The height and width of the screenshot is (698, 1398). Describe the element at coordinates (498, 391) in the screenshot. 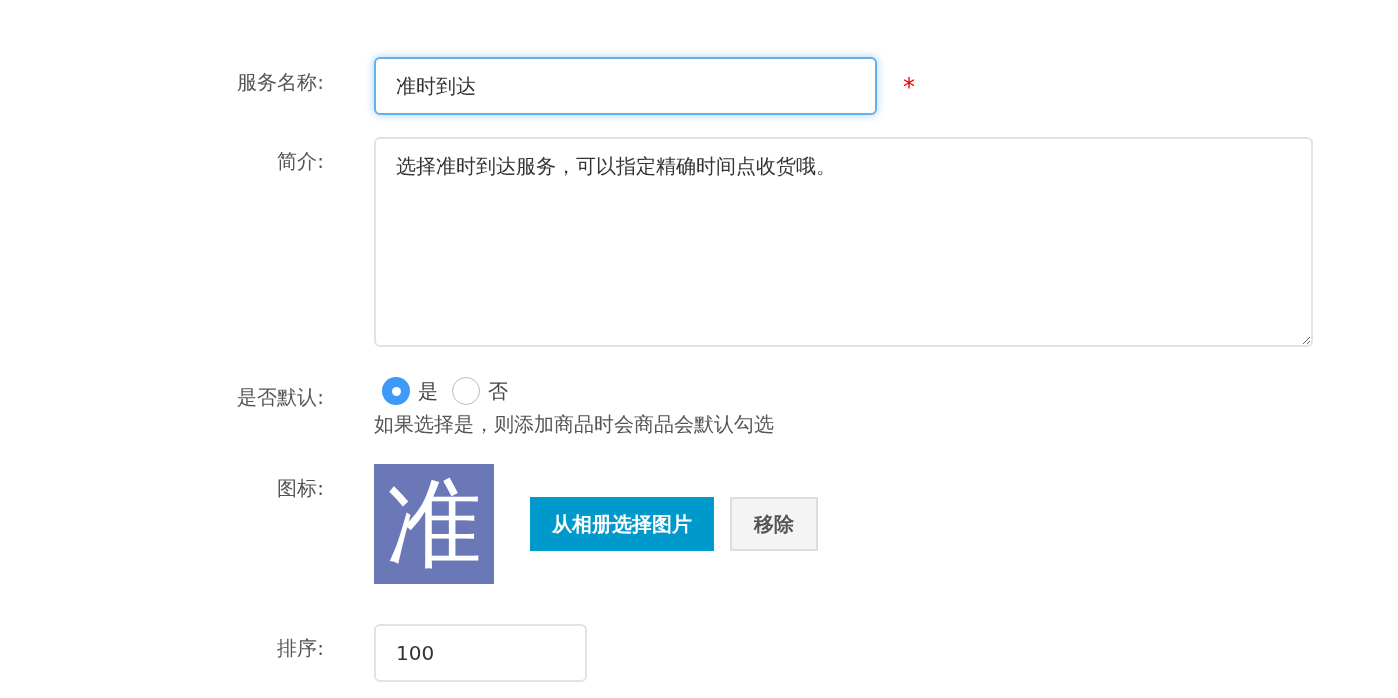

I see `radio-label: 否` at that location.